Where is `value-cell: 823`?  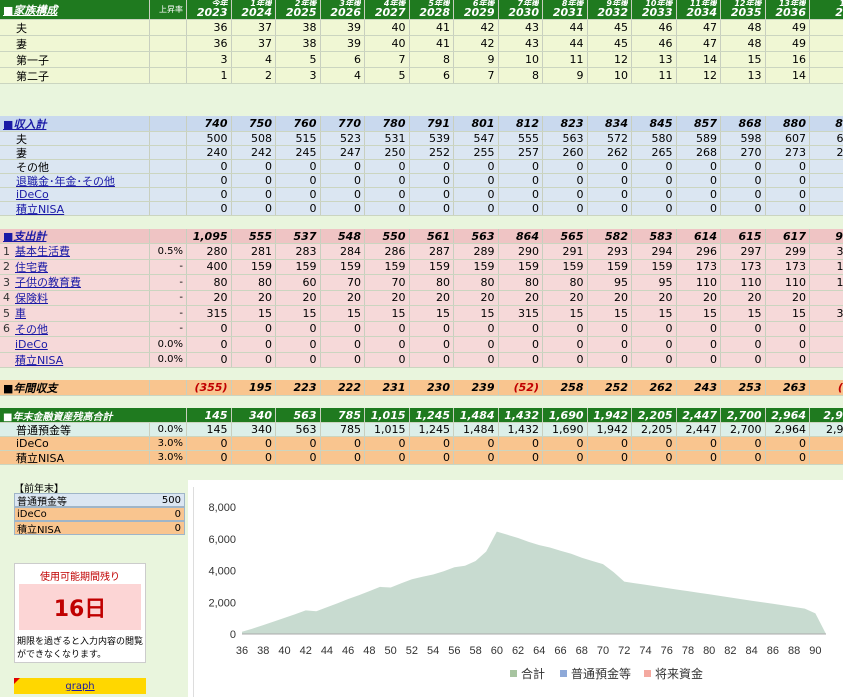
value-cell: 823 is located at coordinates (565, 123).